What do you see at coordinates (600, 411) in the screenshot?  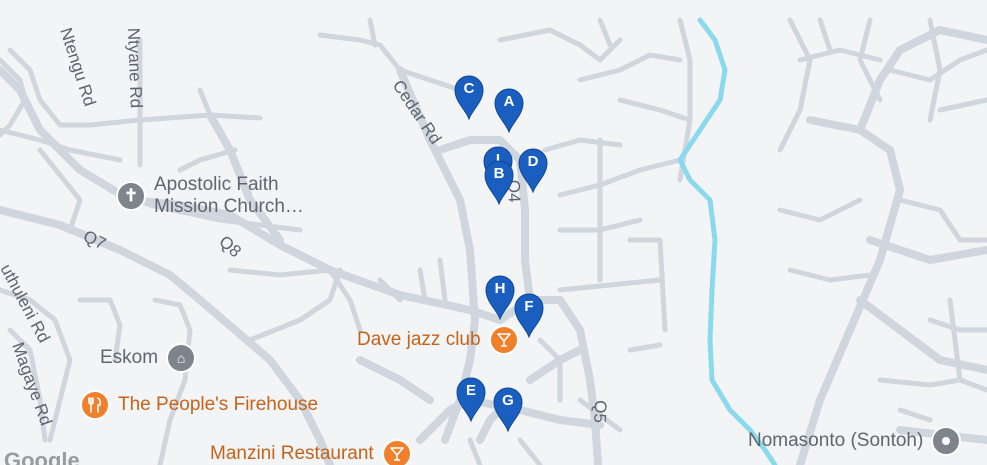 I see `road-label-q5: Q5` at bounding box center [600, 411].